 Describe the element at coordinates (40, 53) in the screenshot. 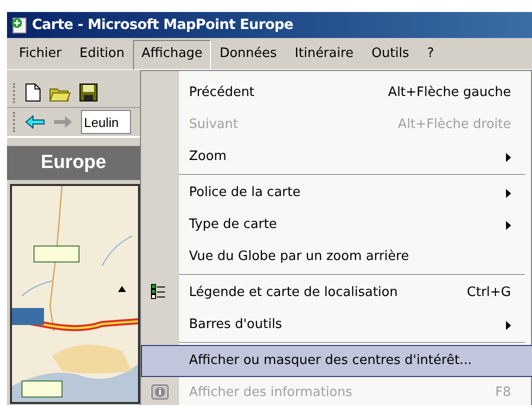

I see `menu-item: Fichier` at that location.